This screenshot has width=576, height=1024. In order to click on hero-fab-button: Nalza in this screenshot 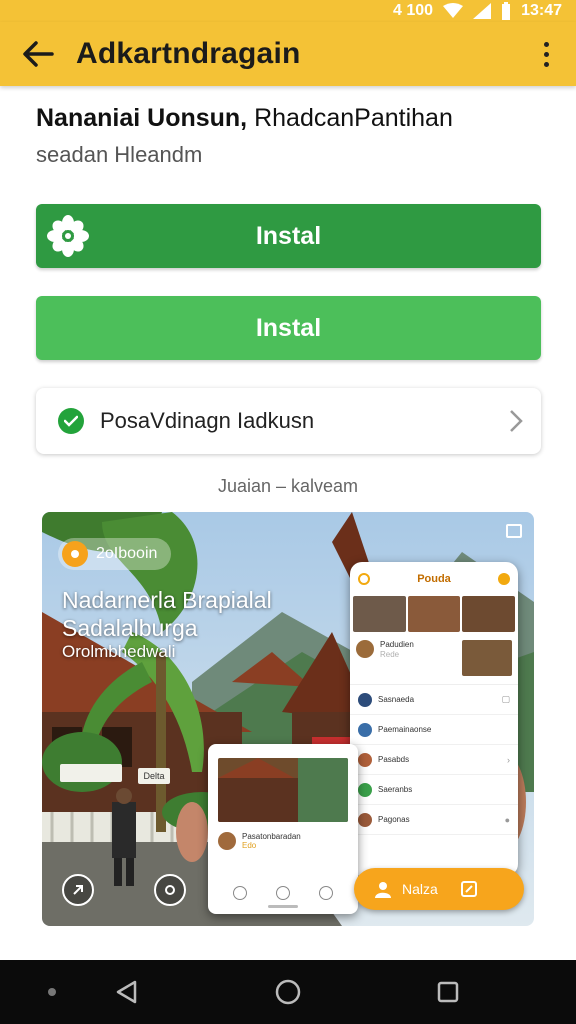, I will do `click(439, 889)`.